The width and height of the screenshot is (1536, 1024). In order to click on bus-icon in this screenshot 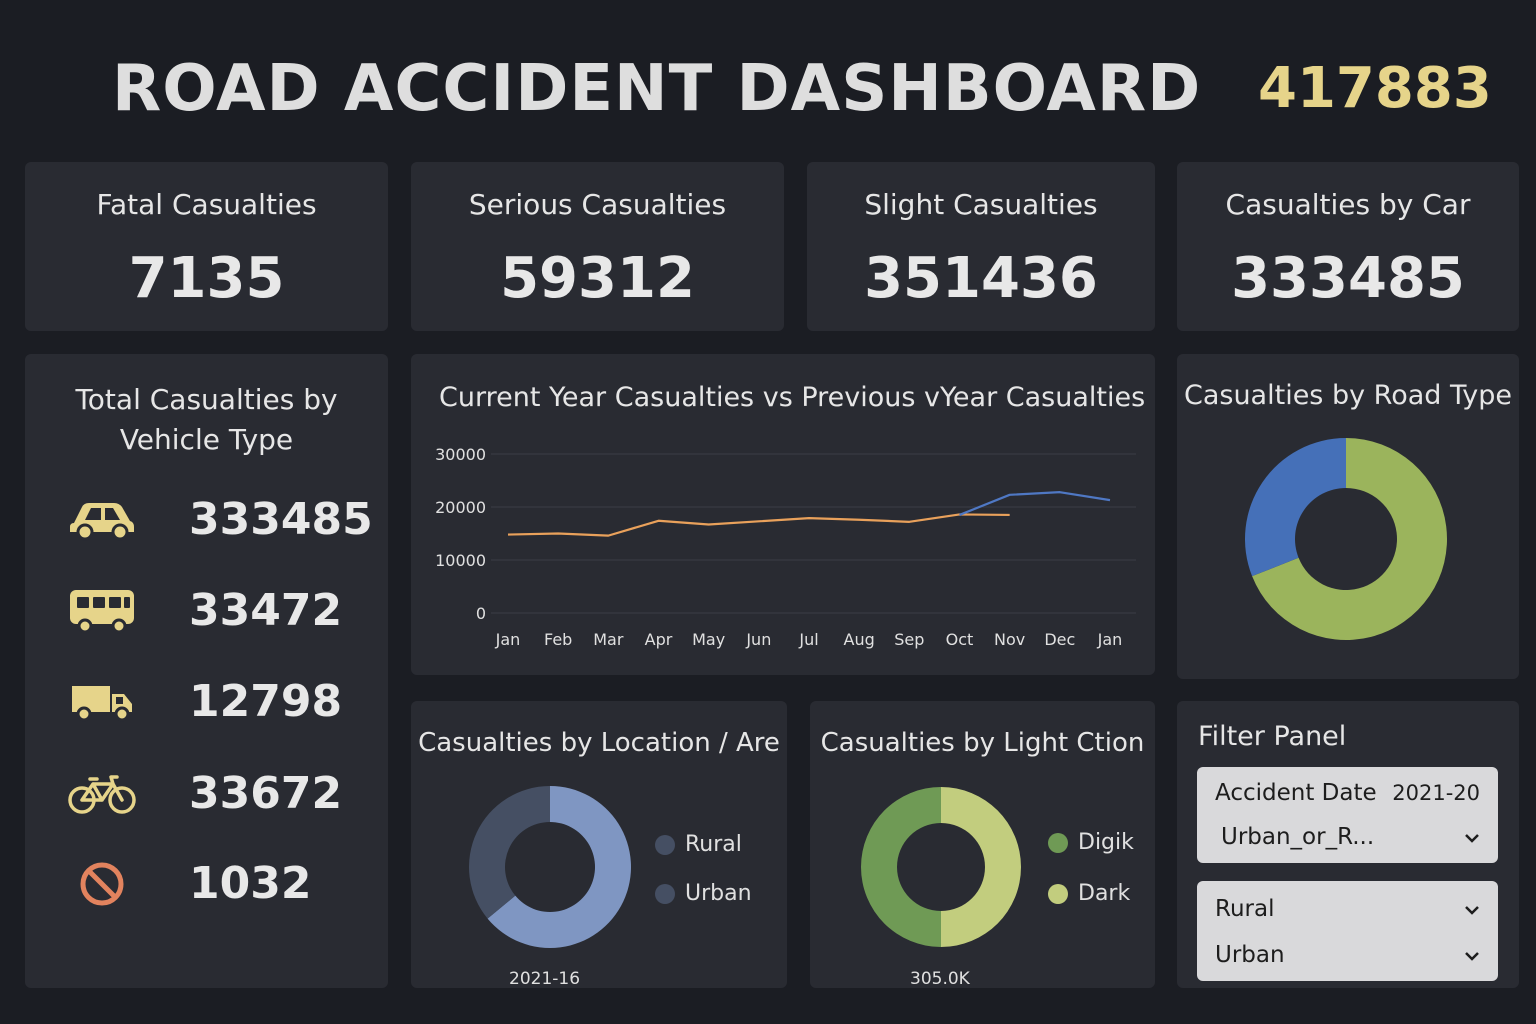, I will do `click(102, 611)`.